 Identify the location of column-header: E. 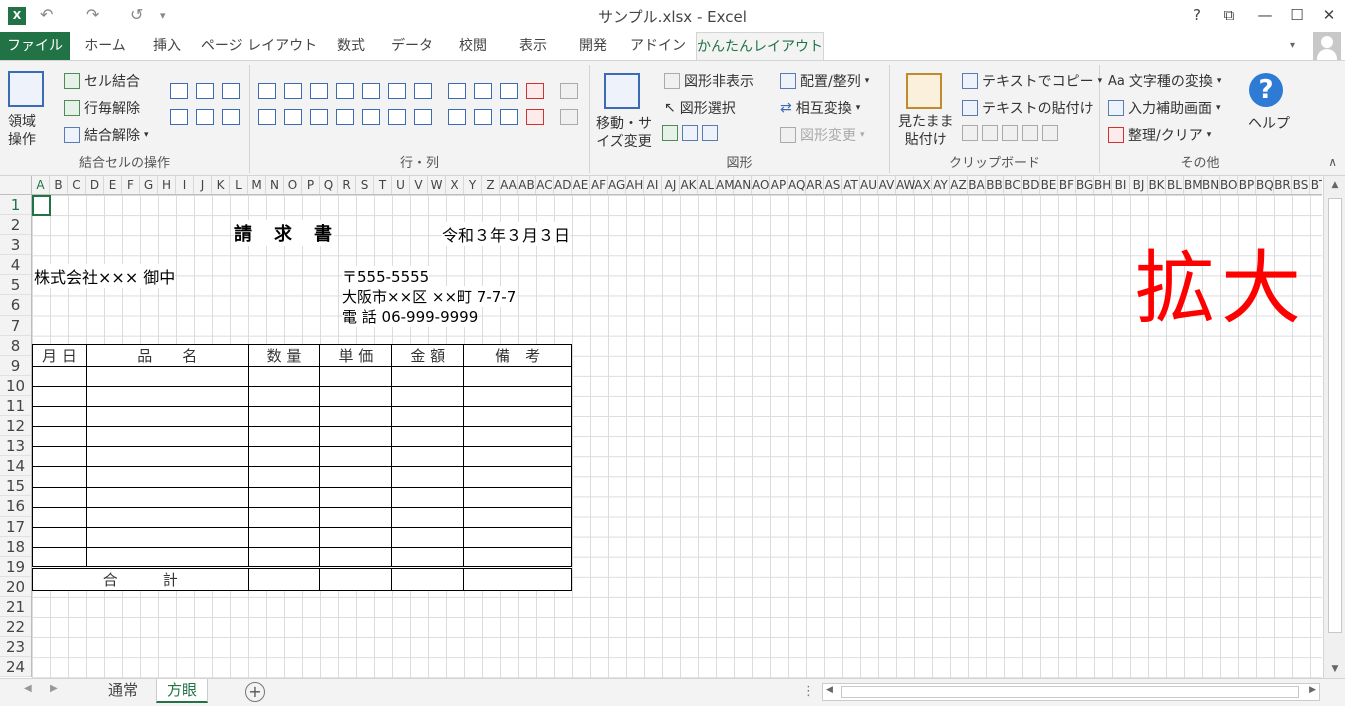
(113, 185).